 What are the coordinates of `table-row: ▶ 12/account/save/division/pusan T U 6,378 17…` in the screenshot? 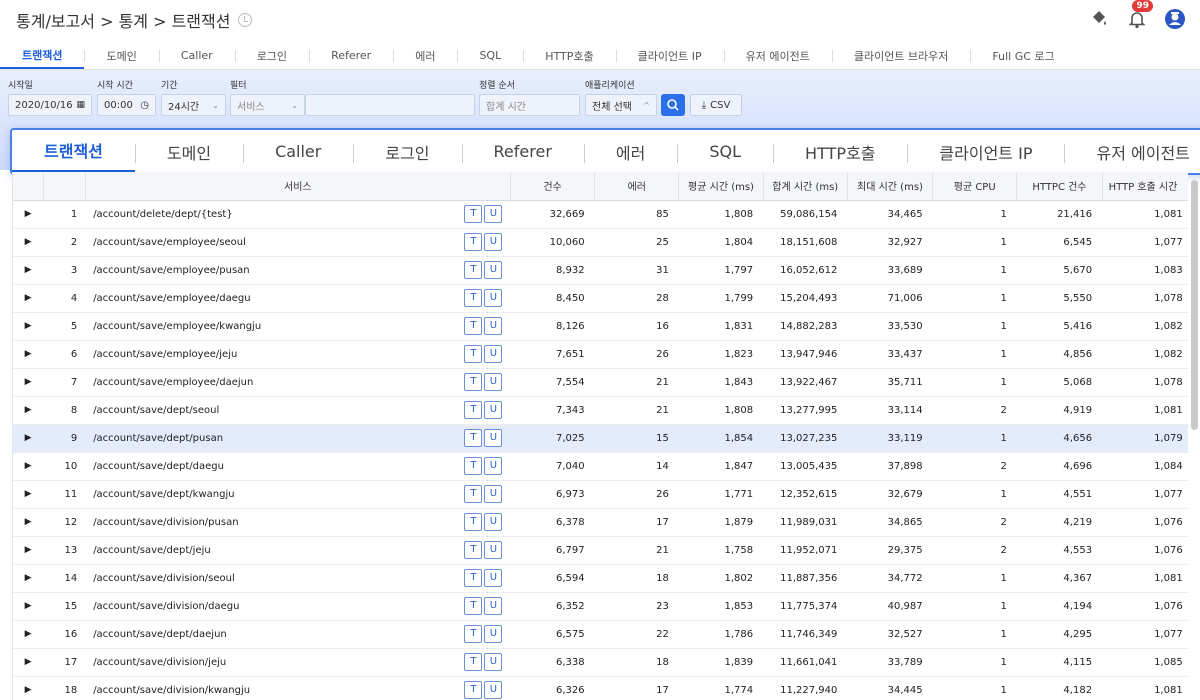 It's located at (600, 522).